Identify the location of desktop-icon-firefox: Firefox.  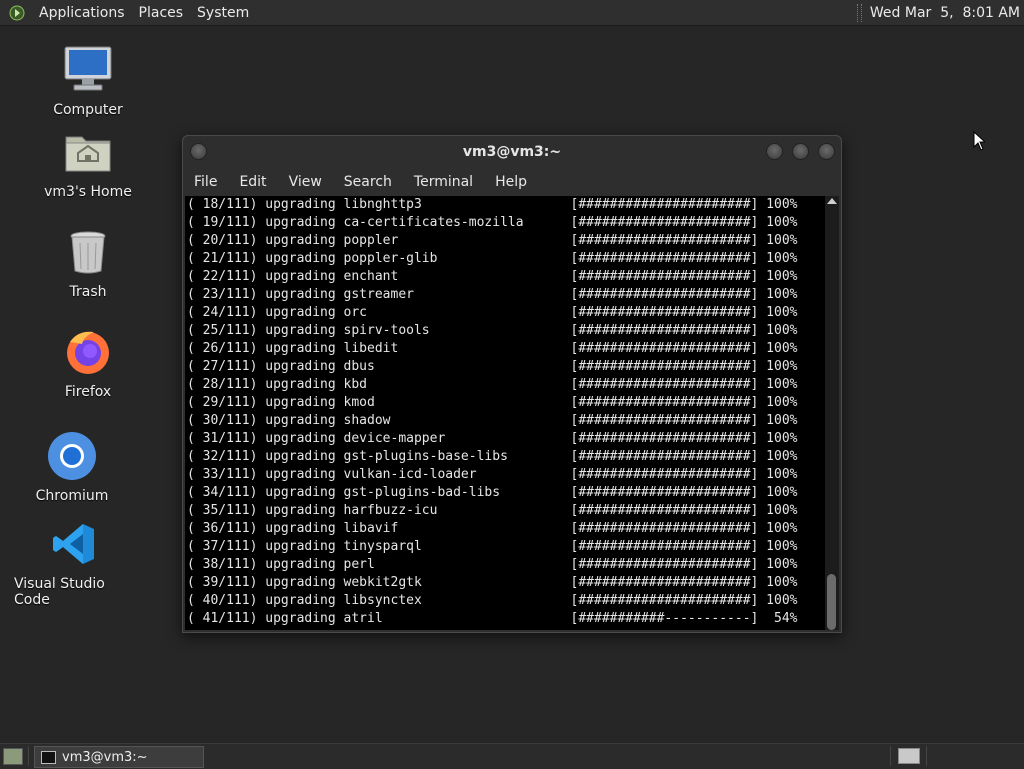
(88, 363).